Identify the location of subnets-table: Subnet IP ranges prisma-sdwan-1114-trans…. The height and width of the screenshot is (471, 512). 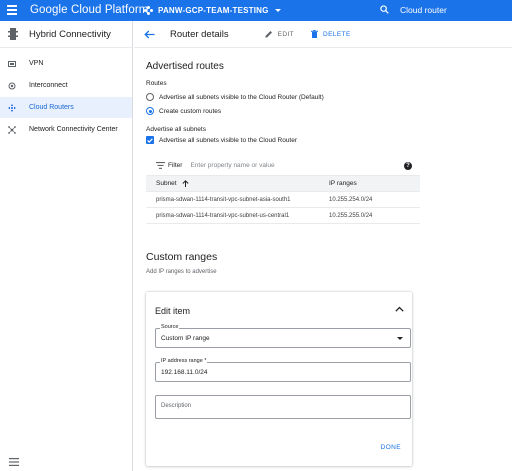
(283, 200).